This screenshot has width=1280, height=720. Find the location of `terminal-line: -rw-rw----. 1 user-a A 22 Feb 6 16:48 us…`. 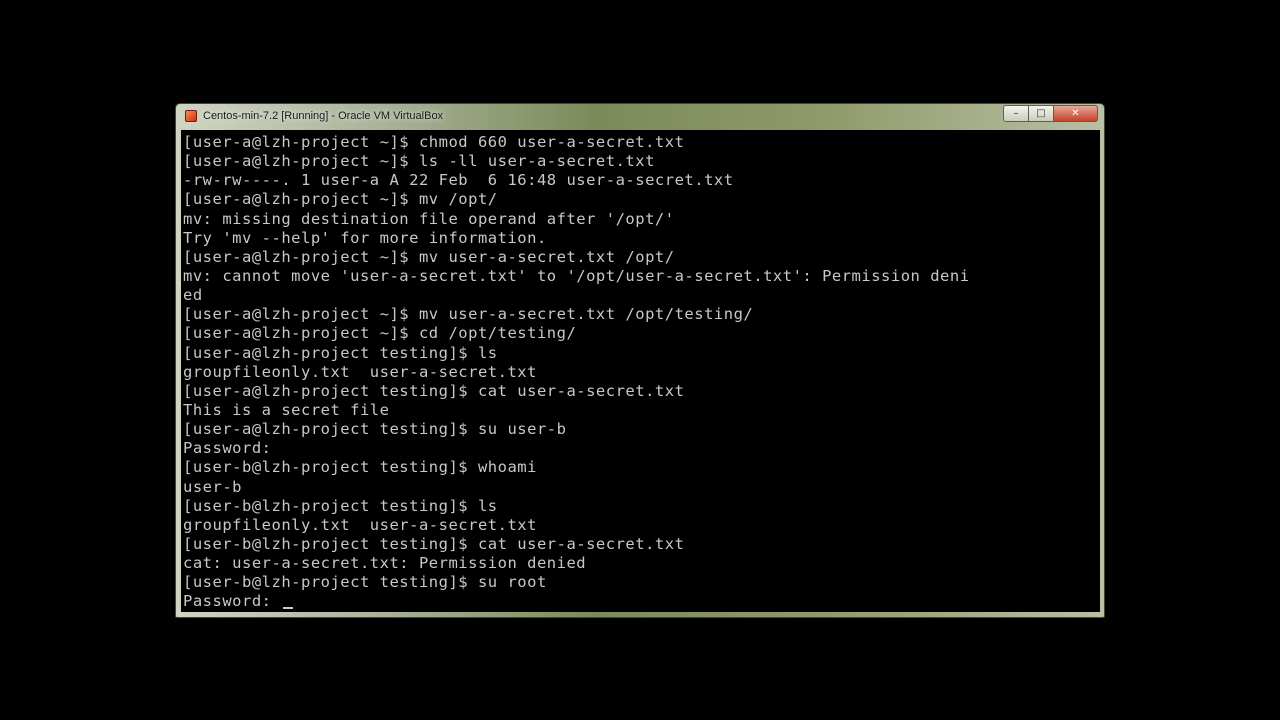

terminal-line: -rw-rw----. 1 user-a A 22 Feb 6 16:48 us… is located at coordinates (458, 180).